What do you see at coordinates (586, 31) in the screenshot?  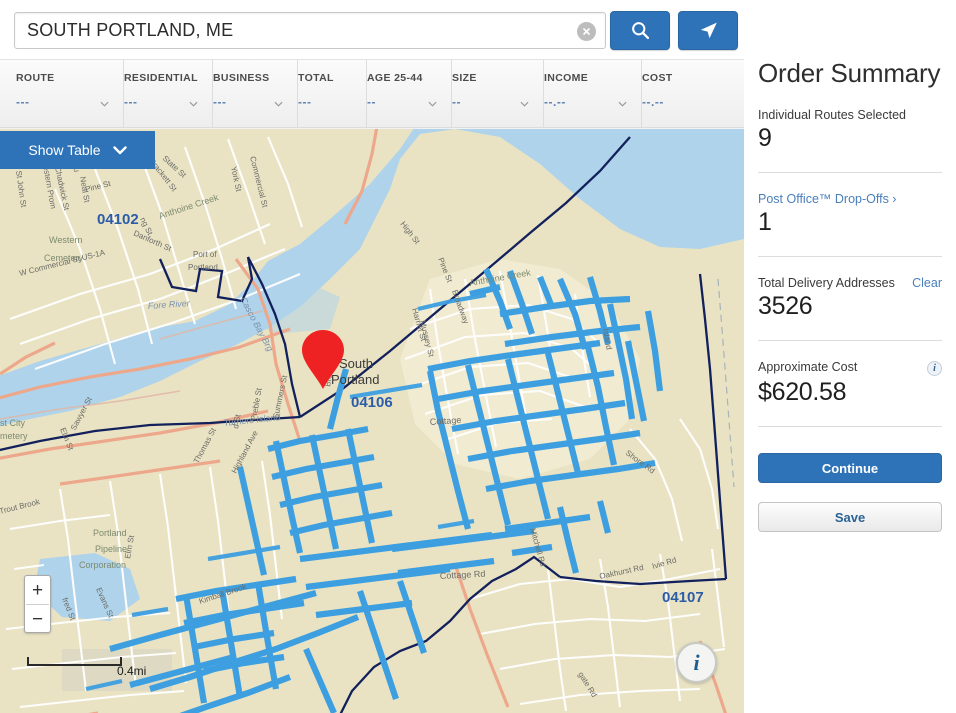 I see `clear-search-icon` at bounding box center [586, 31].